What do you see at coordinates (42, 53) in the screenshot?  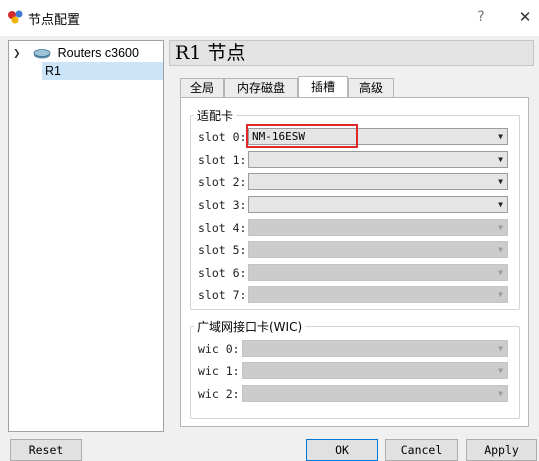 I see `router-icon` at bounding box center [42, 53].